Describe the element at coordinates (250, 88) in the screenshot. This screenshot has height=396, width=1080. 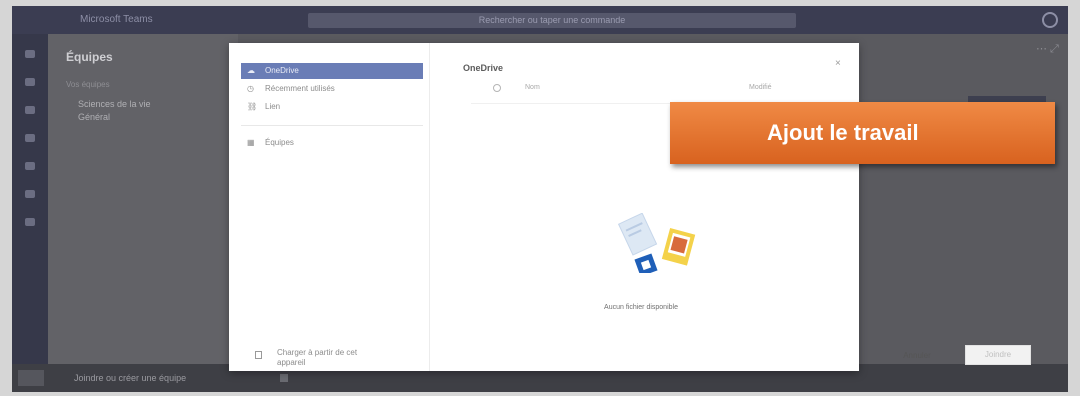
I see `clock-icon: ◷` at that location.